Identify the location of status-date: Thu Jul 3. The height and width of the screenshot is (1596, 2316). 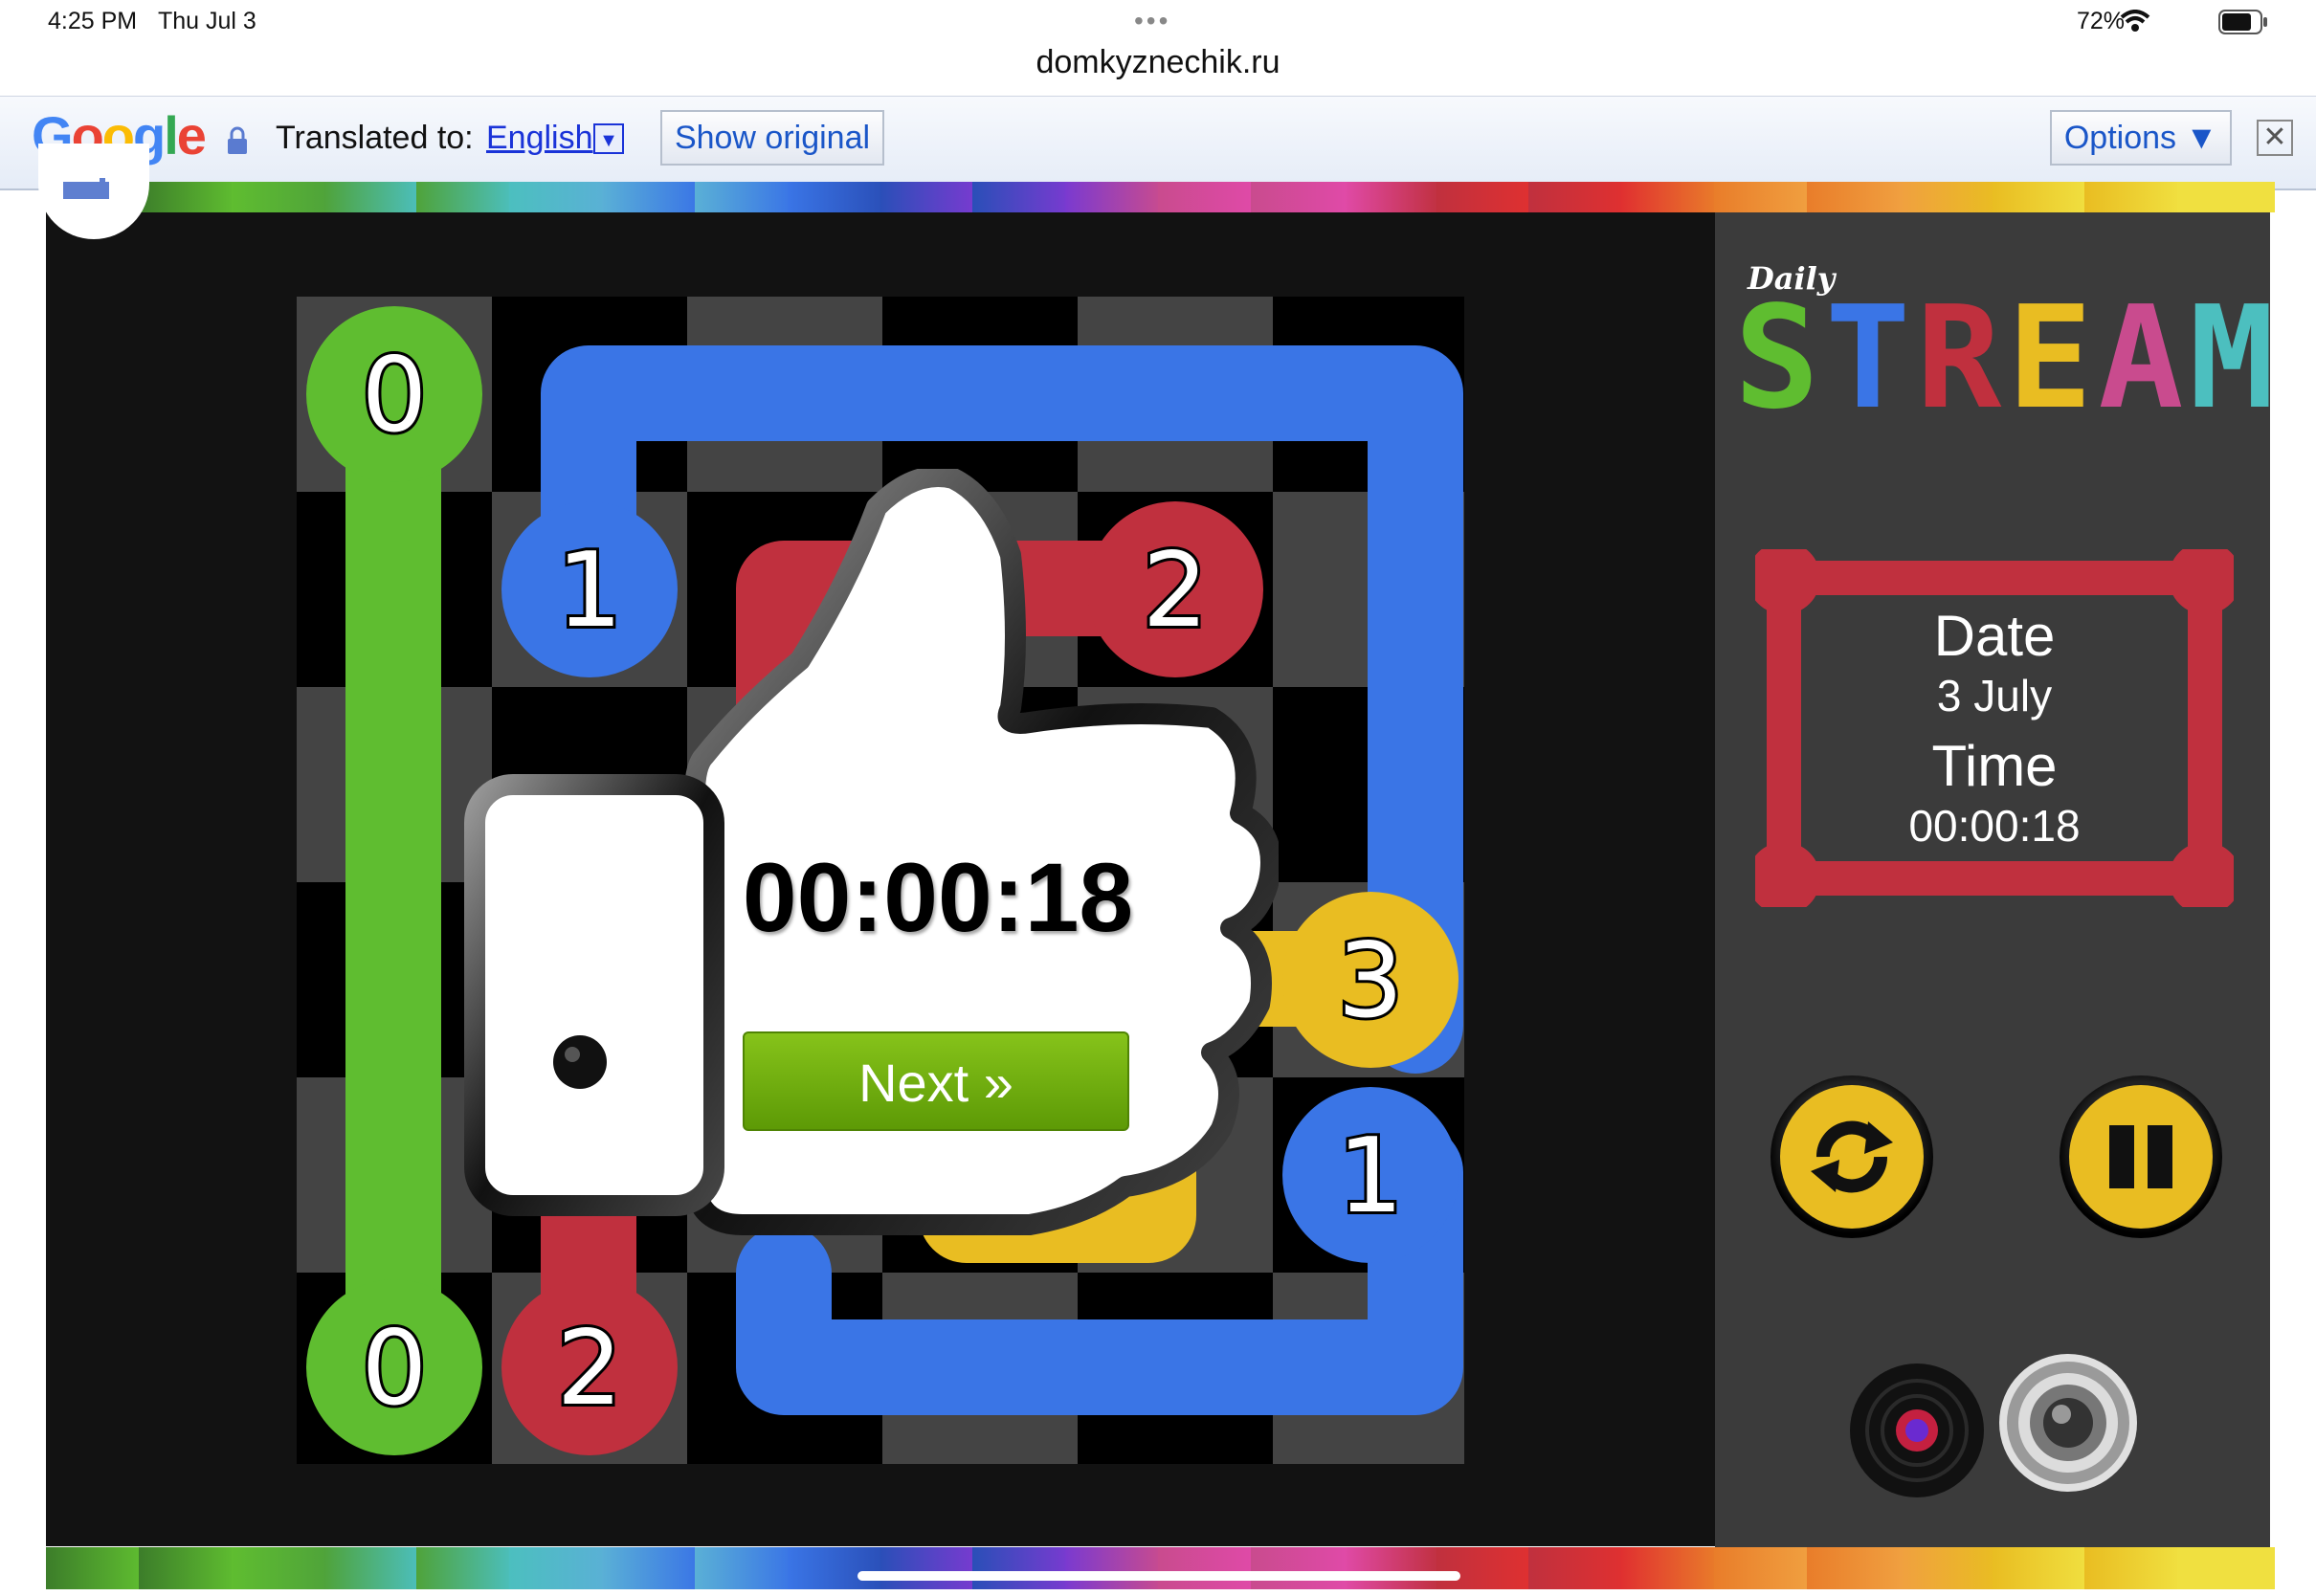
(207, 21).